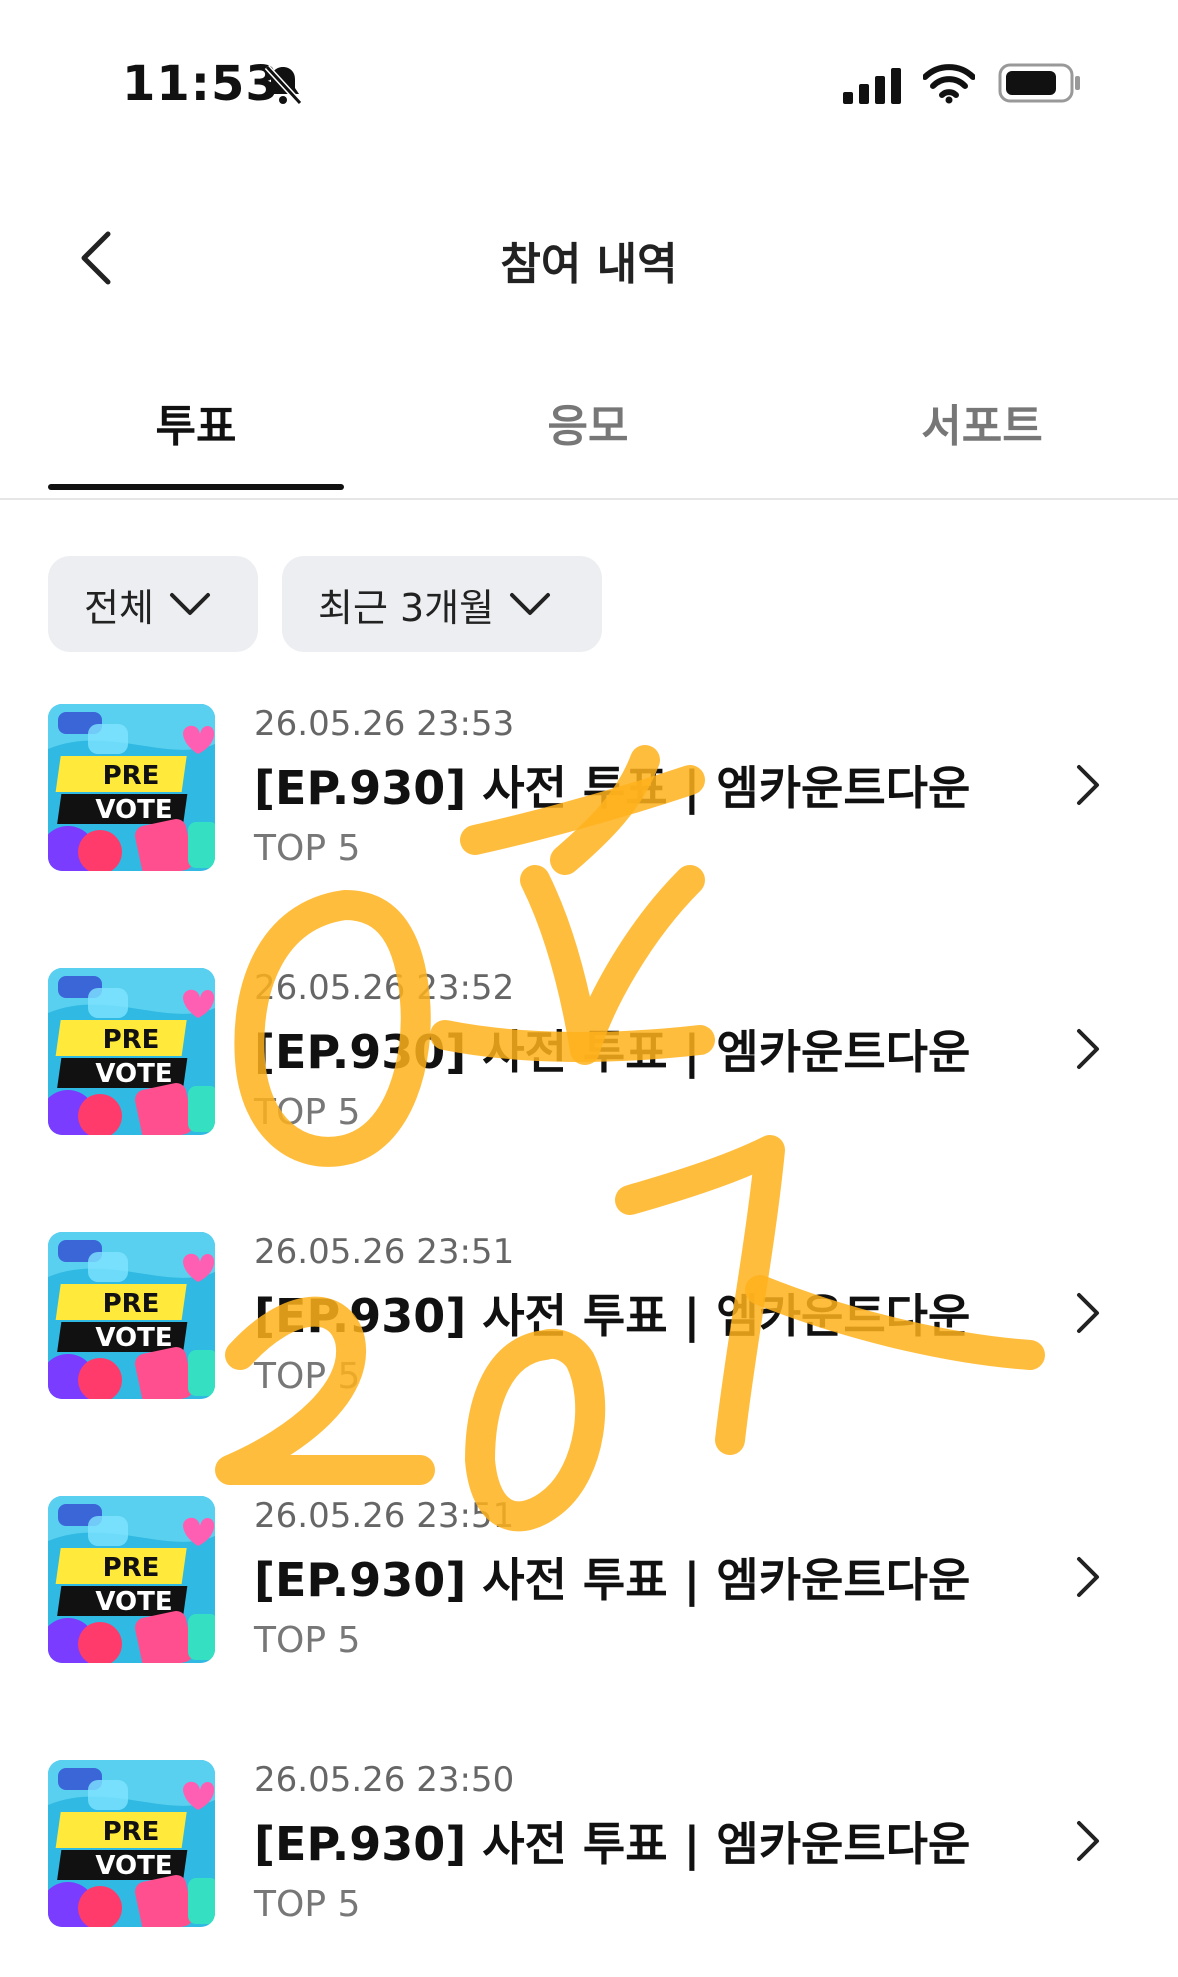 This screenshot has height=1977, width=1178. What do you see at coordinates (384, 1780) in the screenshot?
I see `item-date: 26.05.26 23:50` at bounding box center [384, 1780].